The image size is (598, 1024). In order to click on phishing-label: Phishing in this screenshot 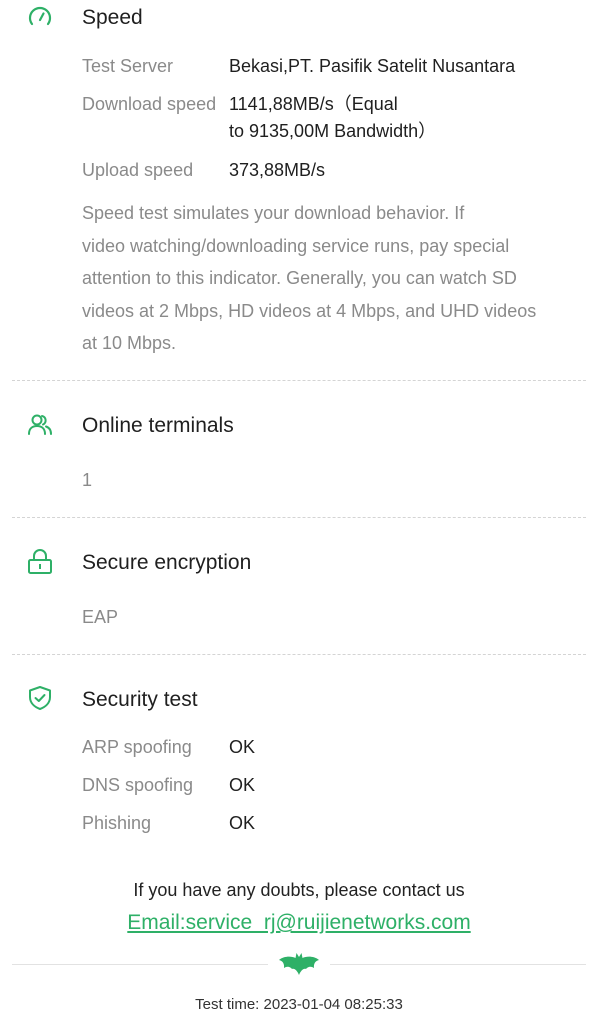, I will do `click(117, 823)`.